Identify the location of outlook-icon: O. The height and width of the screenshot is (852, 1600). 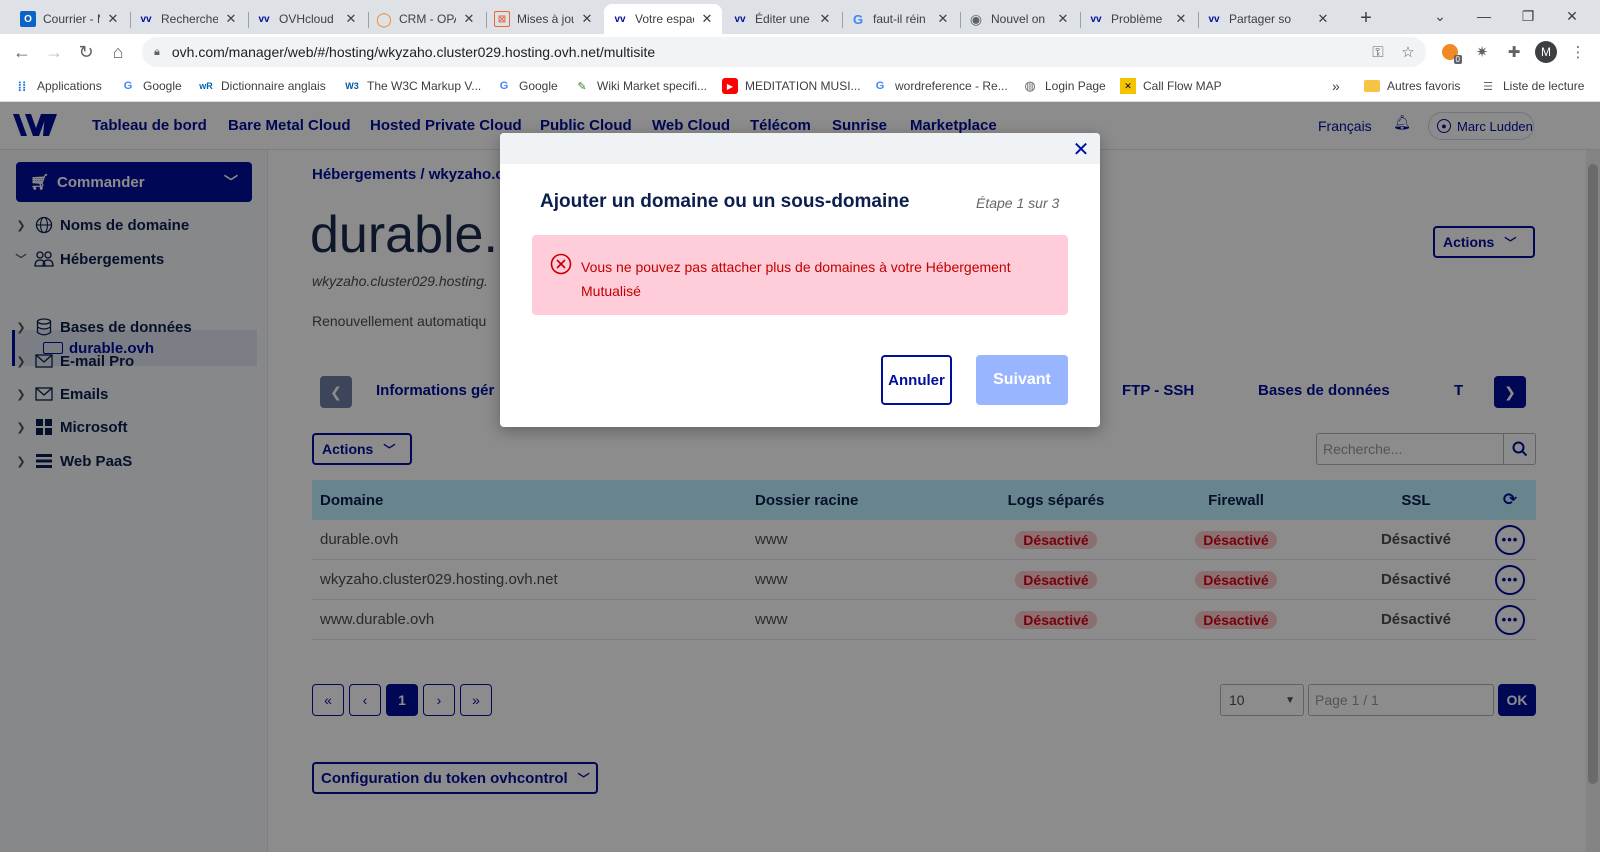
(28, 19).